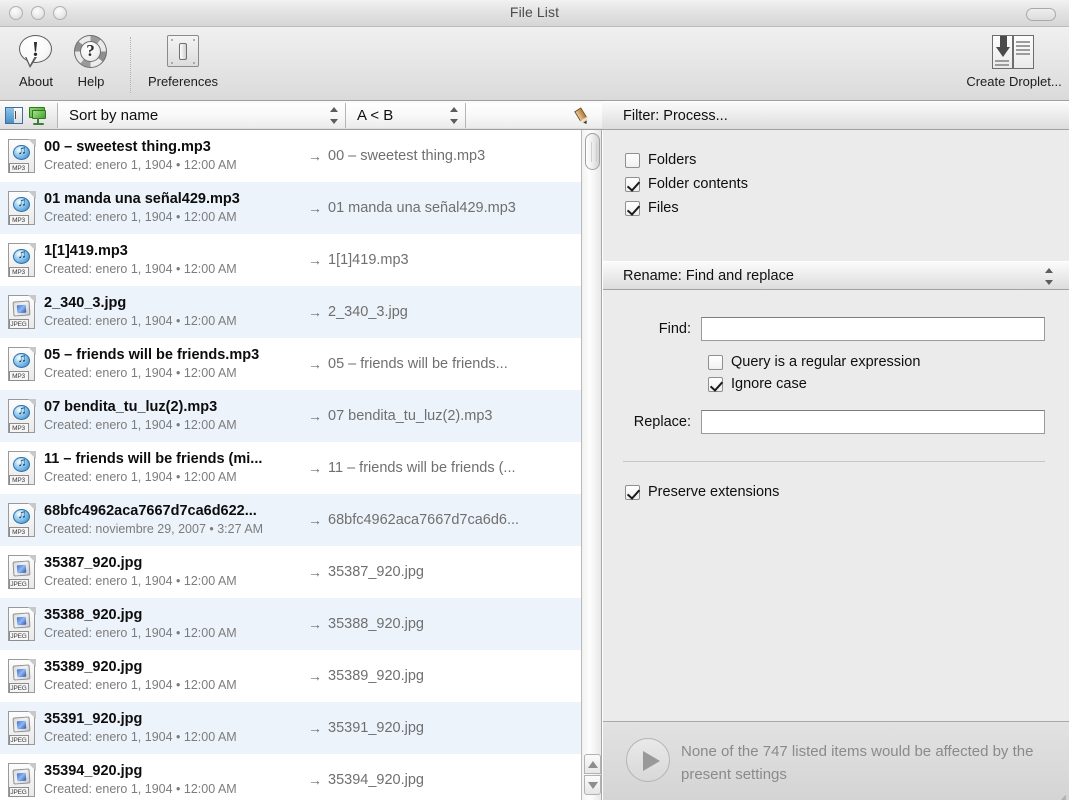 This screenshot has height=800, width=1069. What do you see at coordinates (454, 728) in the screenshot?
I see `new-file-name-cell: → 35391_920.jpg` at bounding box center [454, 728].